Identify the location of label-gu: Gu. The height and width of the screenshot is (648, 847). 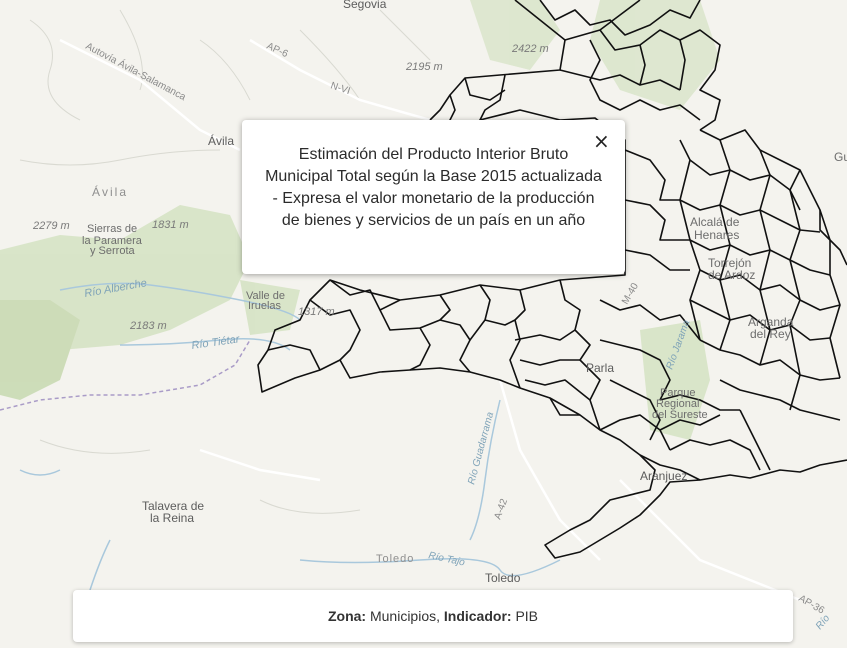
(840, 157).